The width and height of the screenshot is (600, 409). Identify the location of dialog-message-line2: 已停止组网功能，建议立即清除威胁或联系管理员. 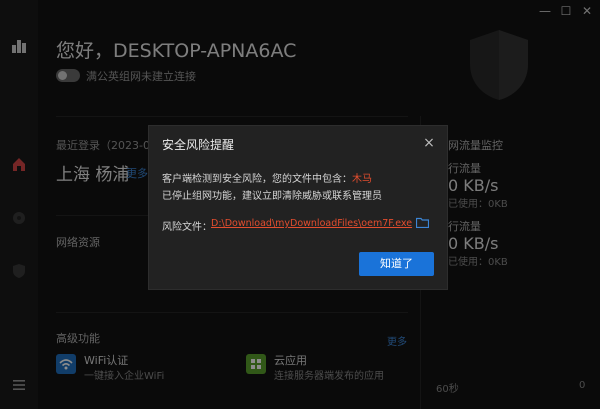
(272, 196).